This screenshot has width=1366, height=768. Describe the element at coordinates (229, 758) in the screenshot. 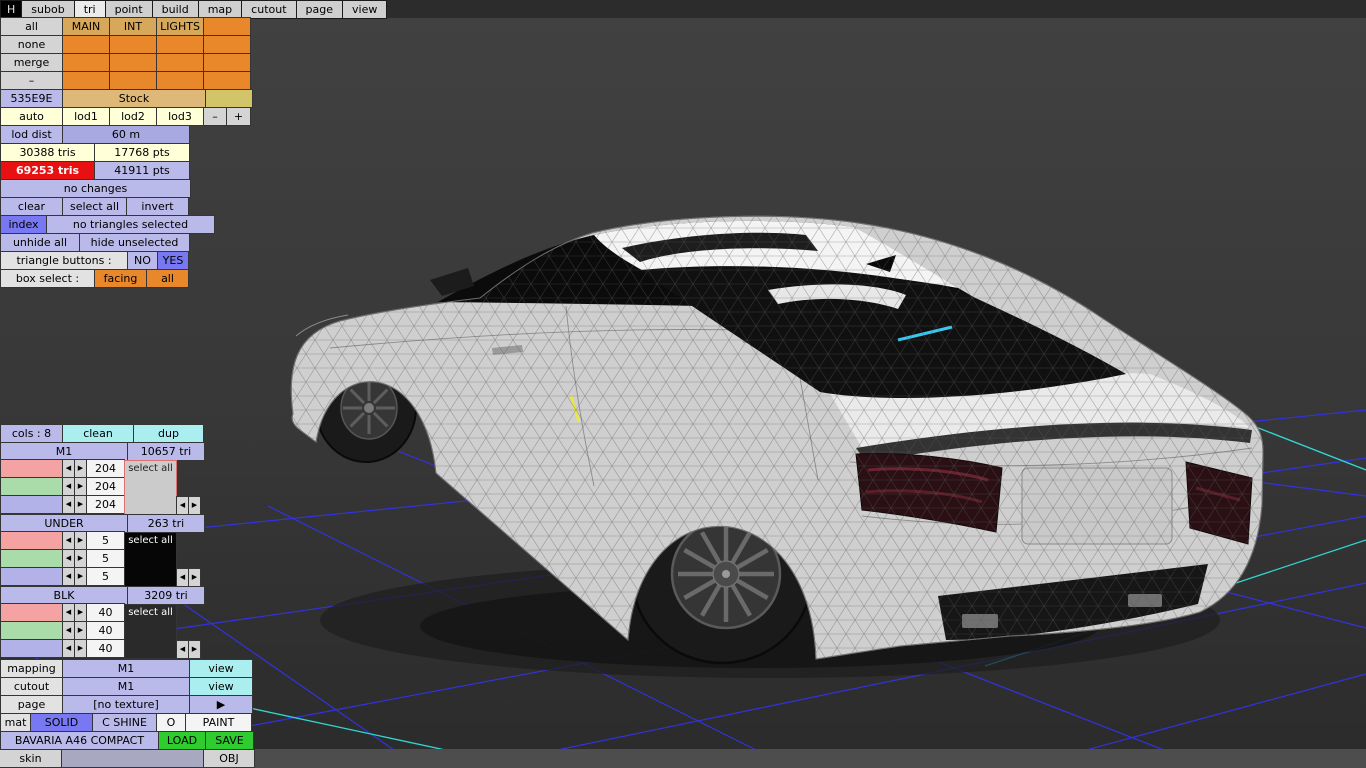

I see `obj-button: OBJ` at that location.